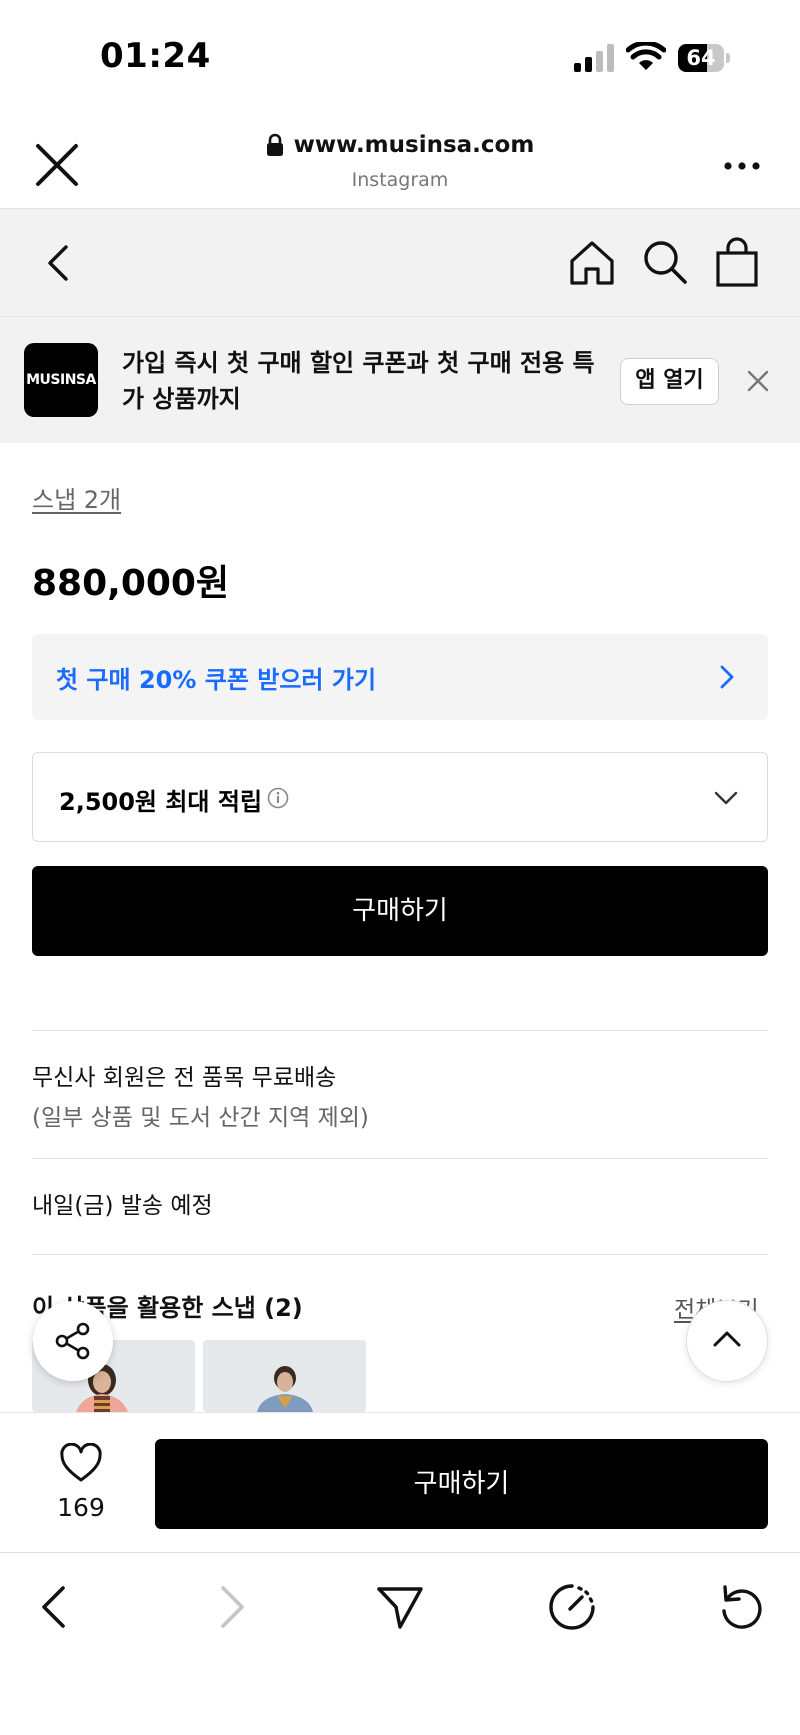  Describe the element at coordinates (400, 262) in the screenshot. I see `site-nav-bar` at that location.